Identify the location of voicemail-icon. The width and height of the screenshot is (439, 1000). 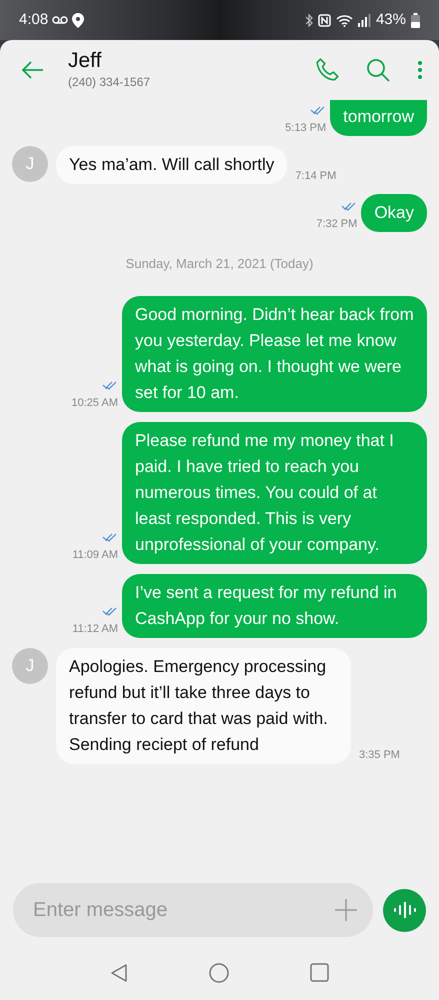
(60, 20).